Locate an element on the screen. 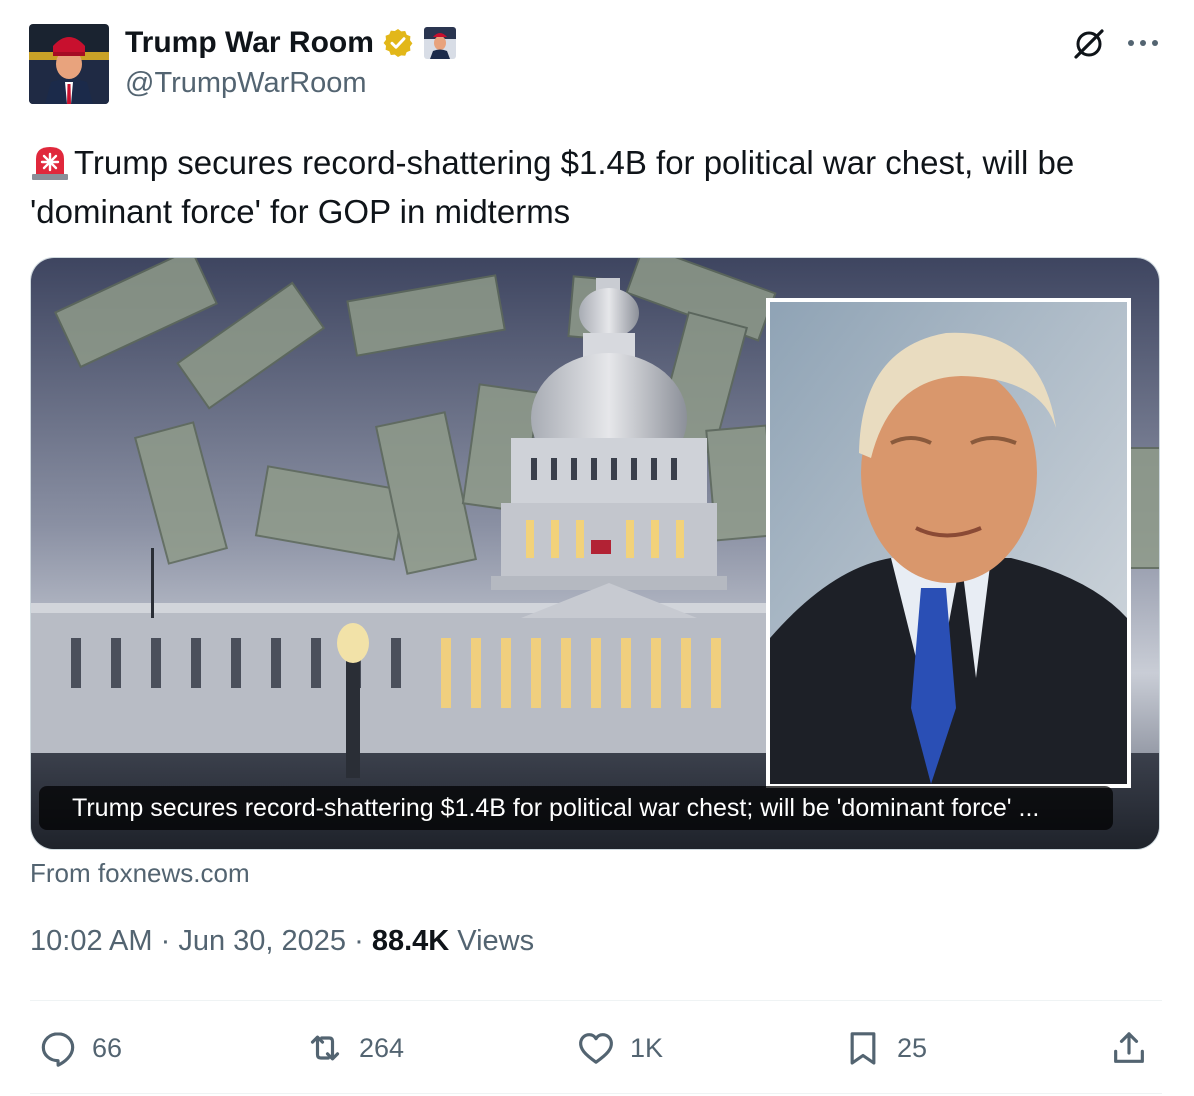 Image resolution: width=1194 pixels, height=1096 pixels. like-count: 1K is located at coordinates (647, 1047).